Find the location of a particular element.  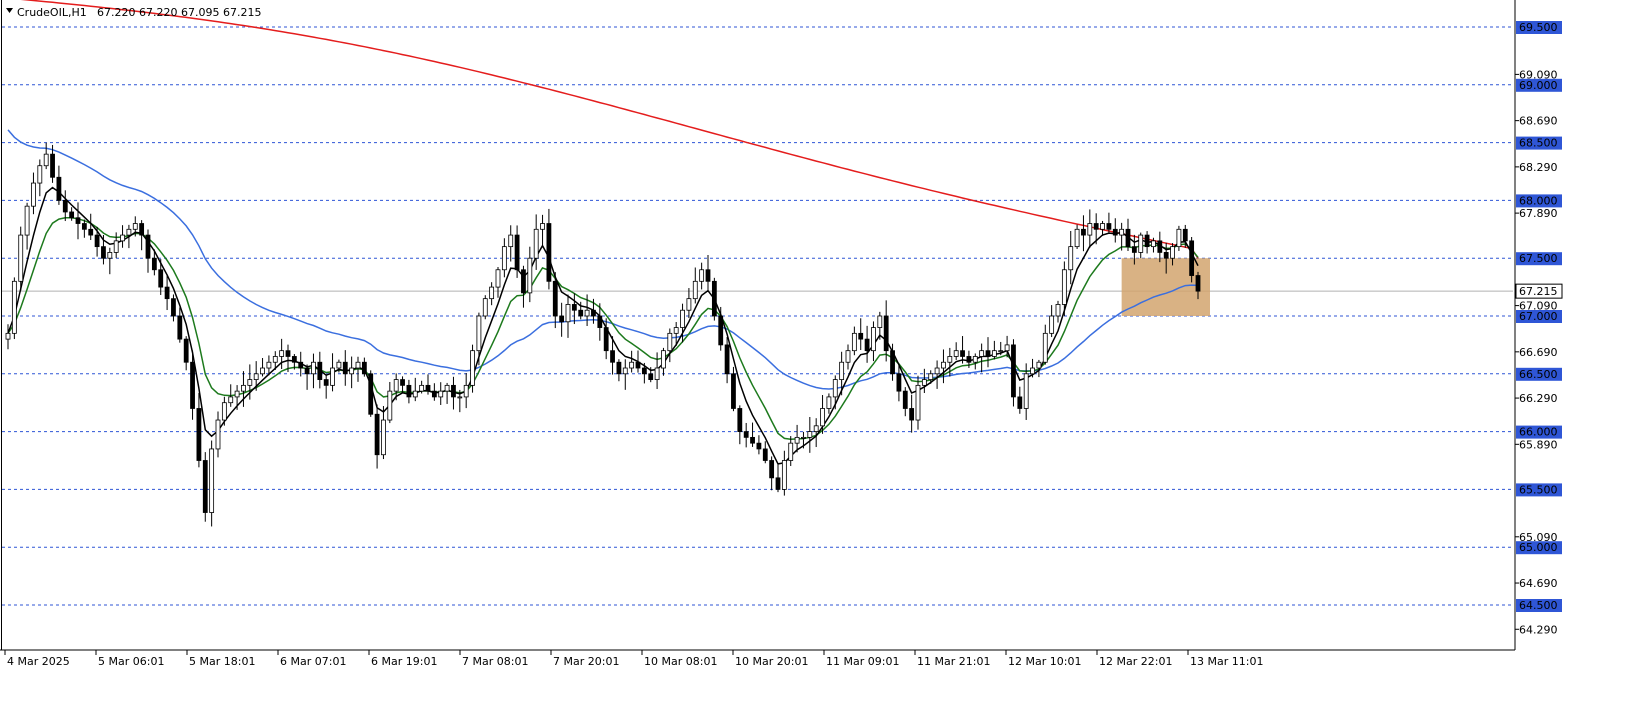

level-badge-label: 65.500 is located at coordinates (1538, 489).